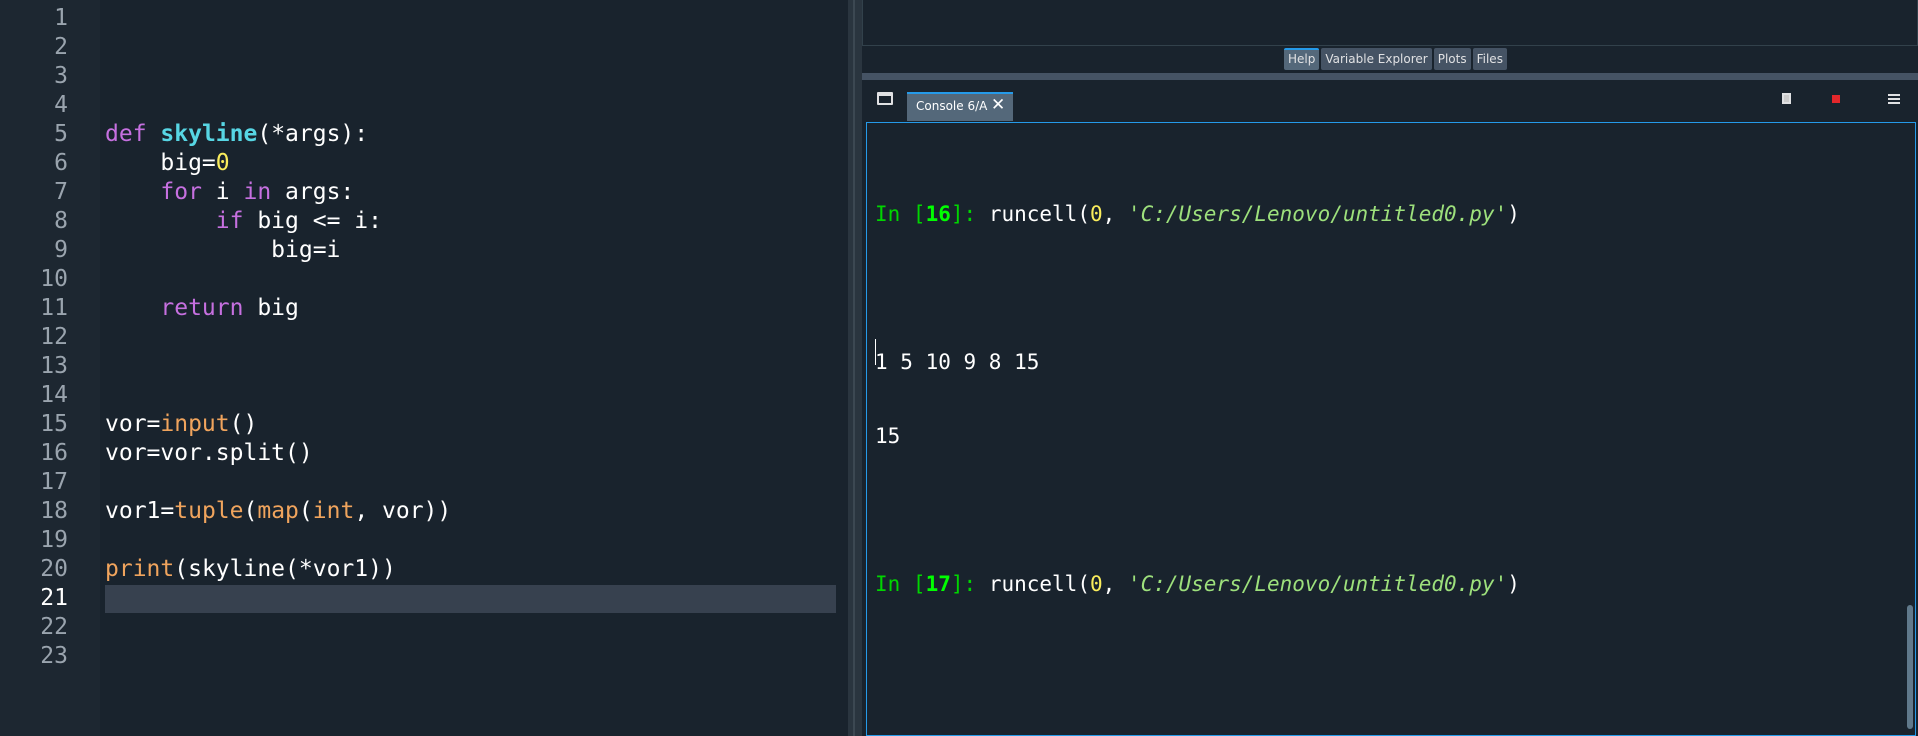 The image size is (1918, 736). What do you see at coordinates (312, 221) in the screenshot?
I see `code-token: big <= i:` at bounding box center [312, 221].